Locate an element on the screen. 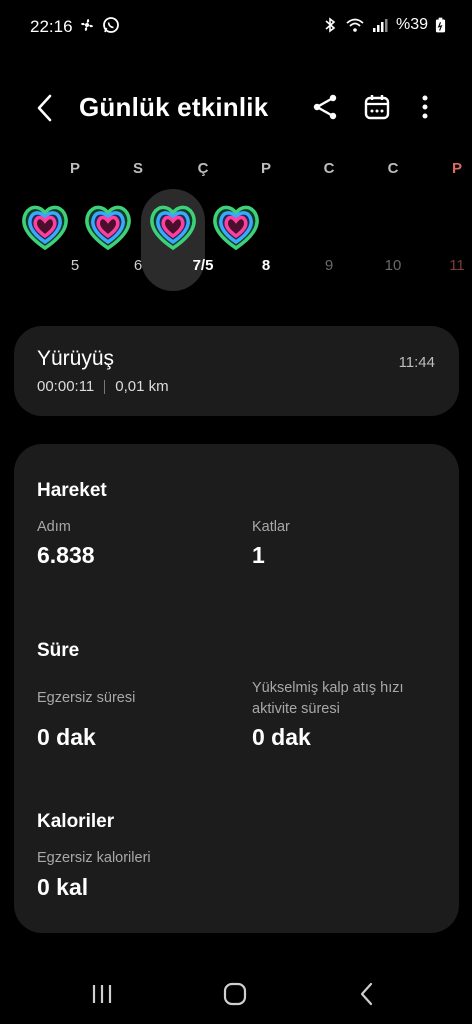 Image resolution: width=472 pixels, height=1024 pixels. day-letter: S is located at coordinates (137, 168).